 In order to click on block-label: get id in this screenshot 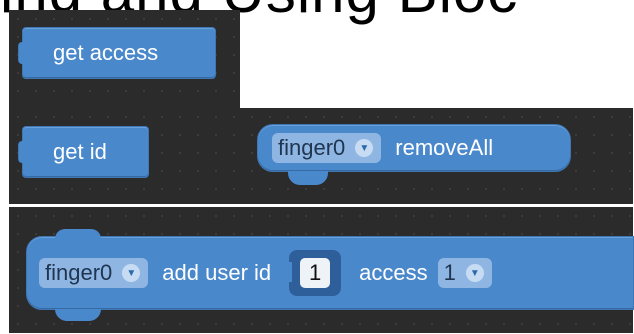, I will do `click(80, 151)`.